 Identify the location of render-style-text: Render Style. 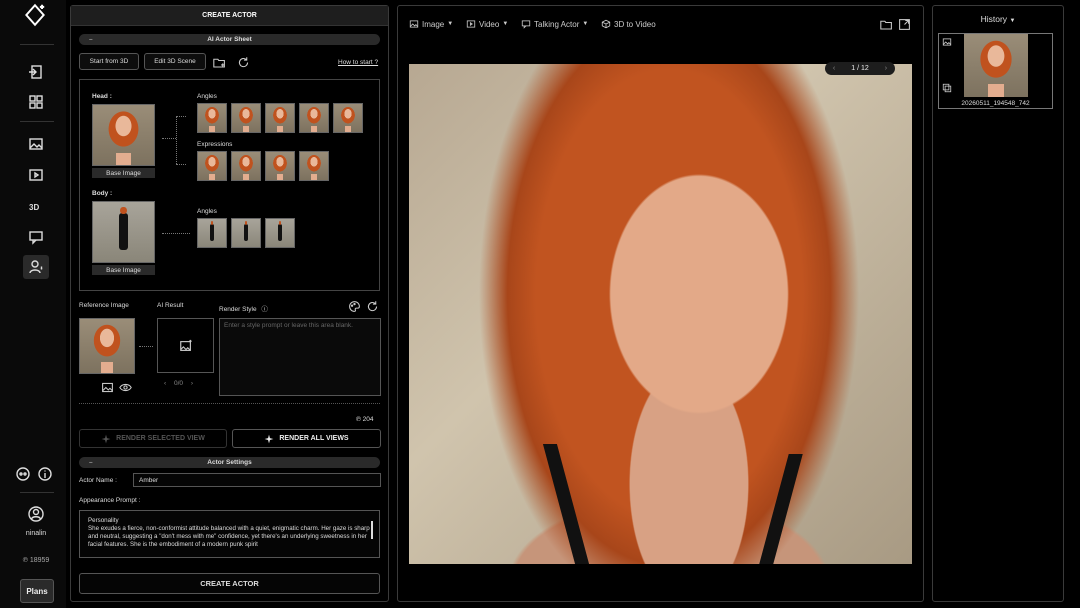
(238, 309).